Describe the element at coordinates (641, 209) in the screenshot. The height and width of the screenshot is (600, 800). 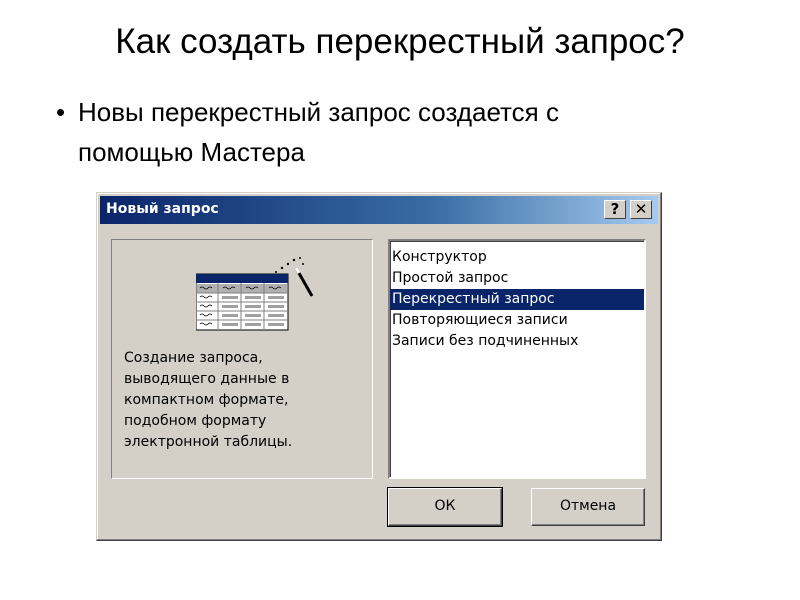
I see `close-button: ✕` at that location.